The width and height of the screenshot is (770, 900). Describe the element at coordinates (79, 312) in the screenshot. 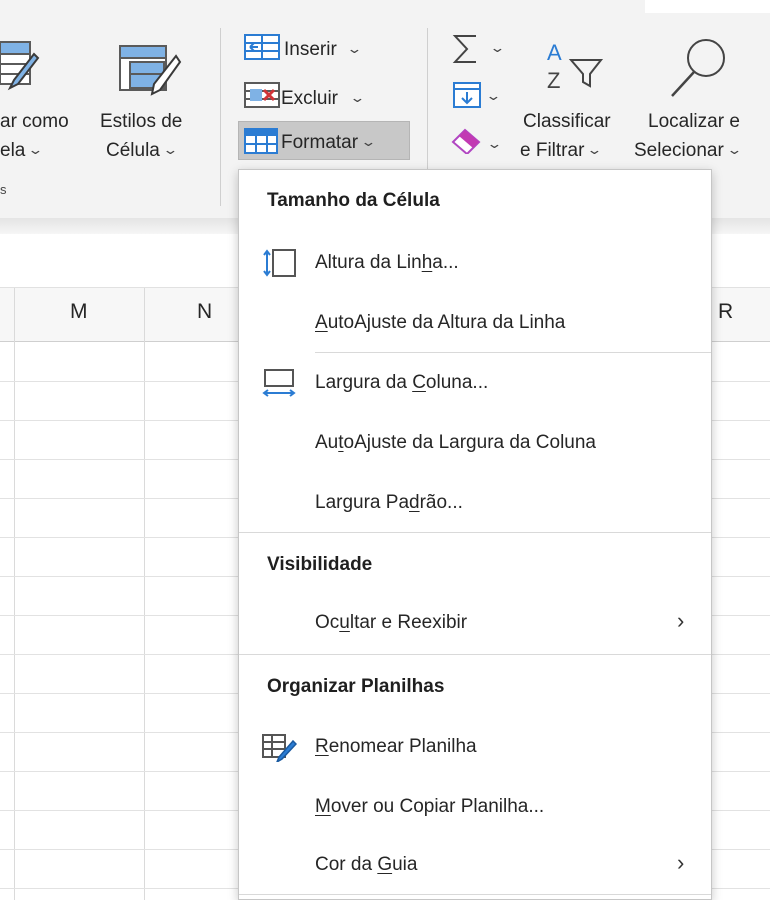

I see `column-header-m: M` at that location.